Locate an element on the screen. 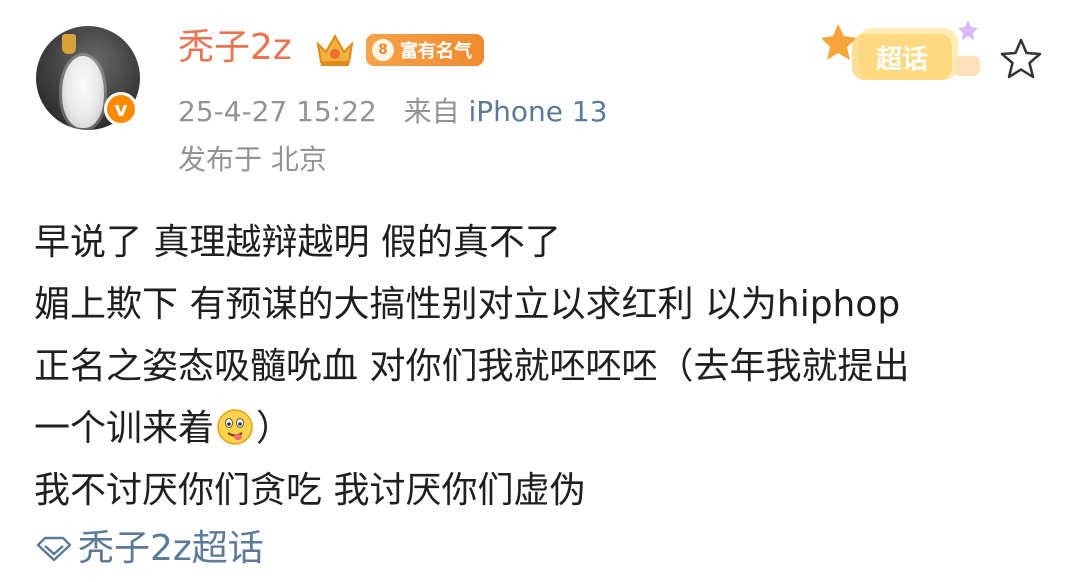 The height and width of the screenshot is (582, 1080). star-icon is located at coordinates (1021, 59).